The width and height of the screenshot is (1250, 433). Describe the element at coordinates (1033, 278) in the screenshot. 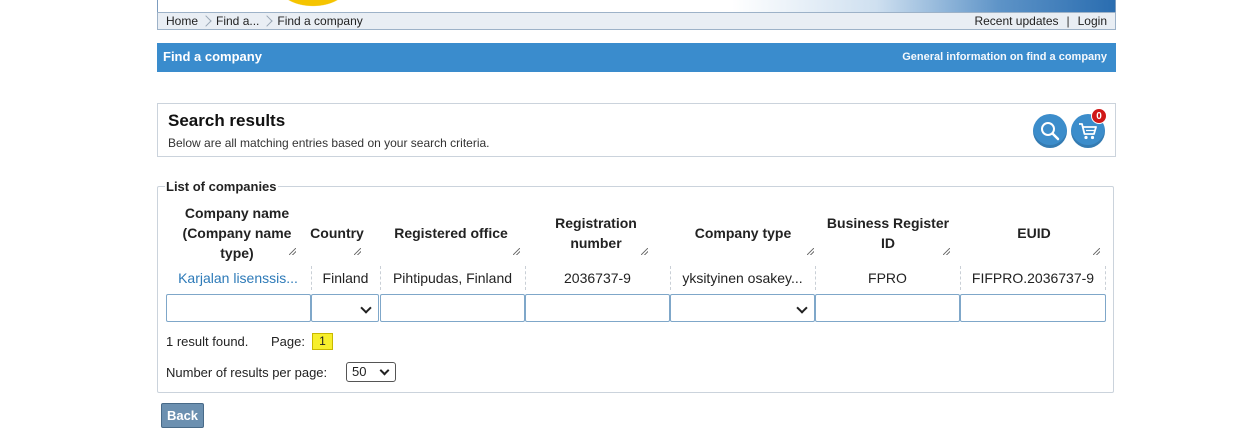

I see `cell-euid: FIFPRO.2036737-9` at that location.